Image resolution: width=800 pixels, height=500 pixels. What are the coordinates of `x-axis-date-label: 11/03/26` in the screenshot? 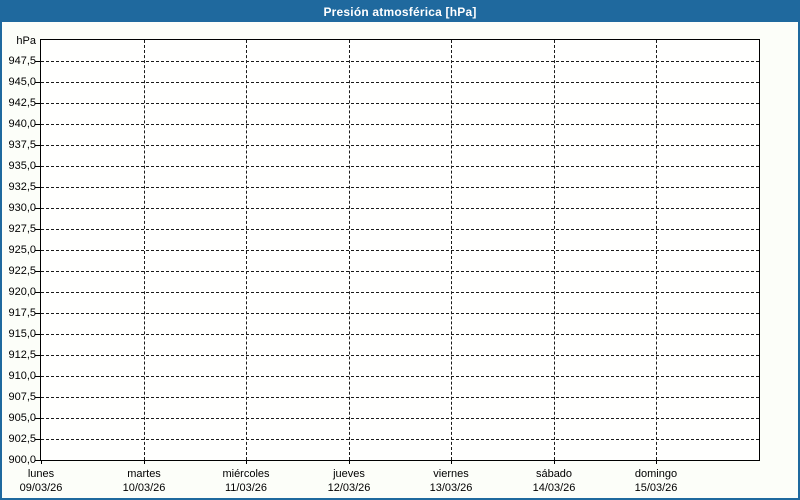 It's located at (246, 488).